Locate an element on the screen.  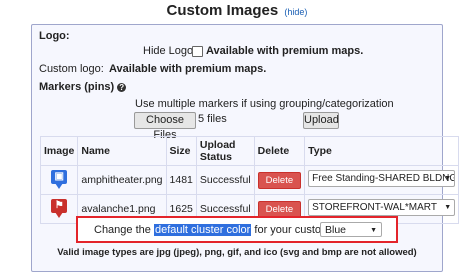
type-select-value: Free Standing-SHARED BLDNG is located at coordinates (384, 178).